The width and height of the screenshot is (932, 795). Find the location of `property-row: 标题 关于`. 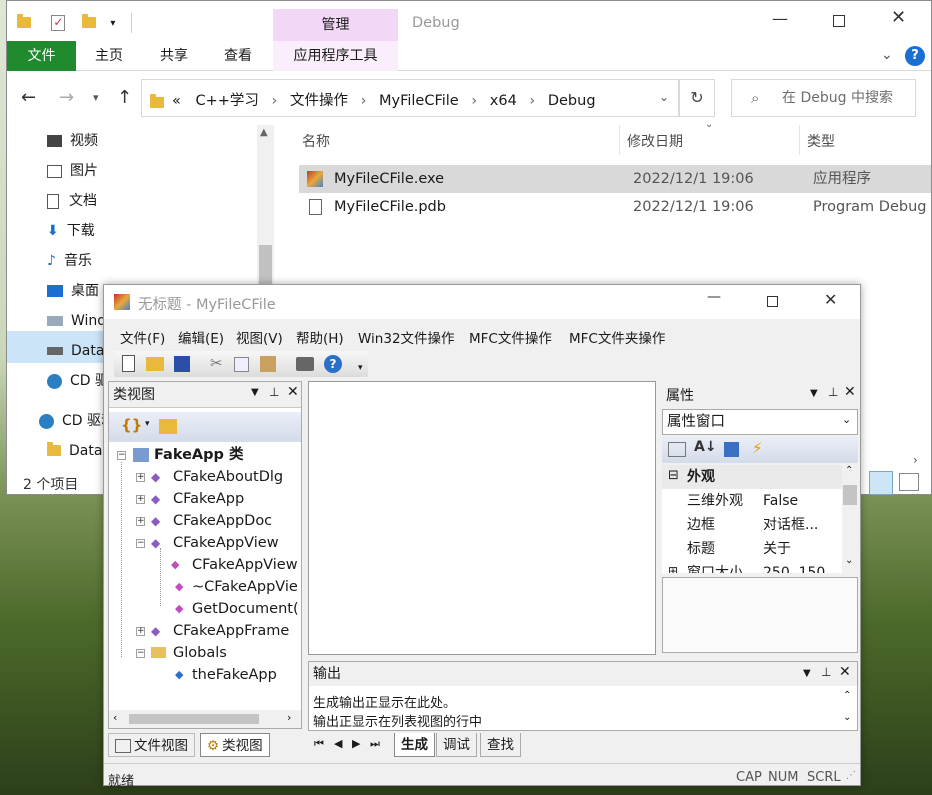

property-row: 标题 关于 is located at coordinates (767, 549).